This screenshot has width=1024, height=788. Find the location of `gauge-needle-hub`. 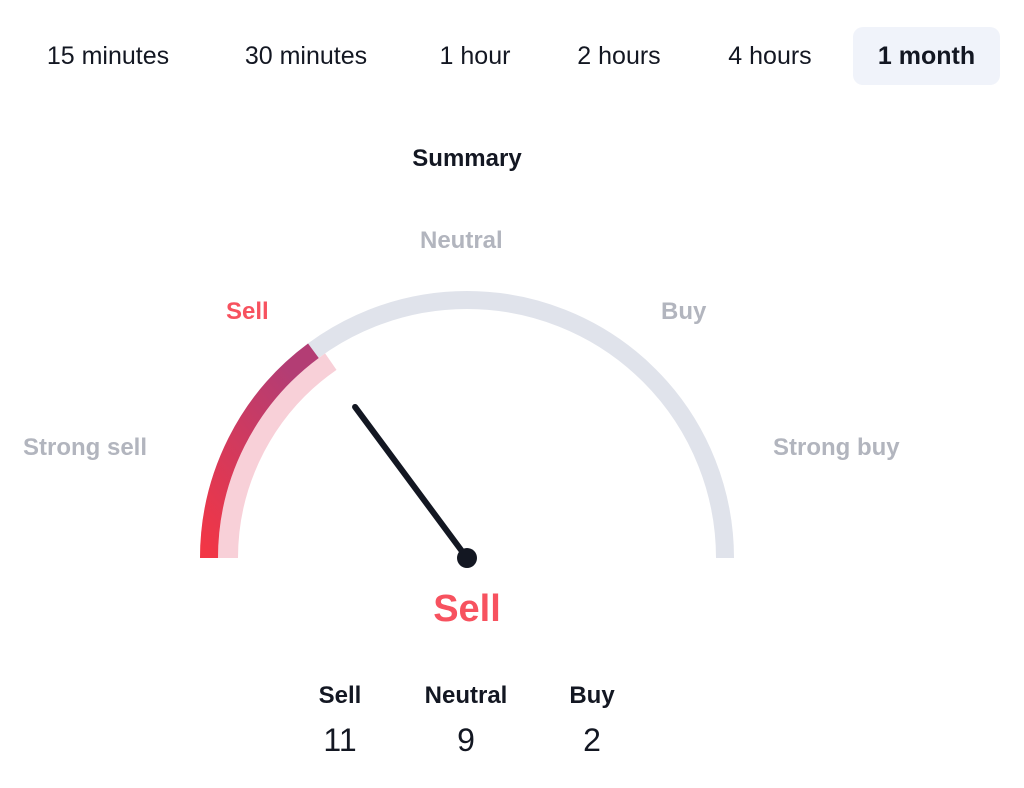

gauge-needle-hub is located at coordinates (467, 558).